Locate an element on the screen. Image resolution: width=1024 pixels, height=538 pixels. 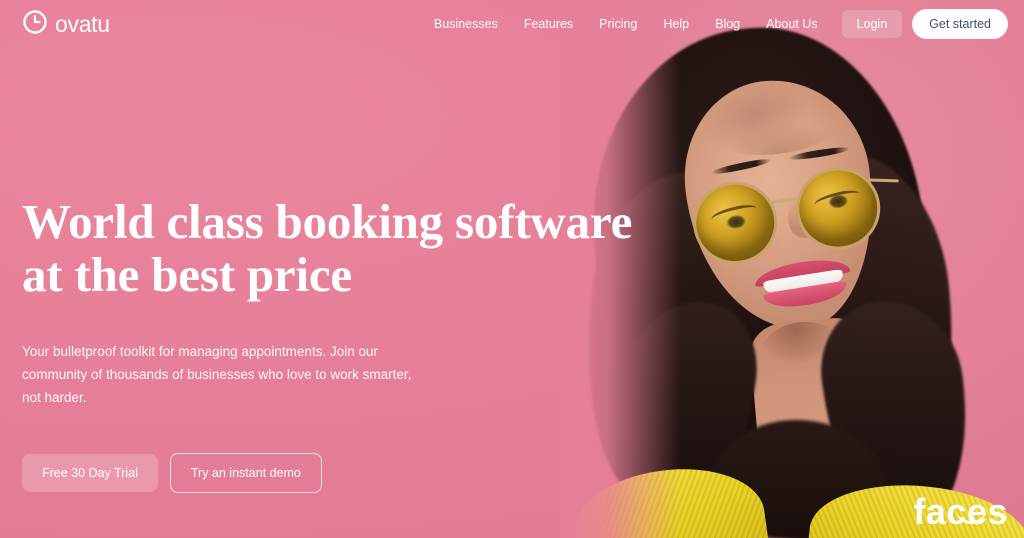
get-started-button: Get started is located at coordinates (960, 24).